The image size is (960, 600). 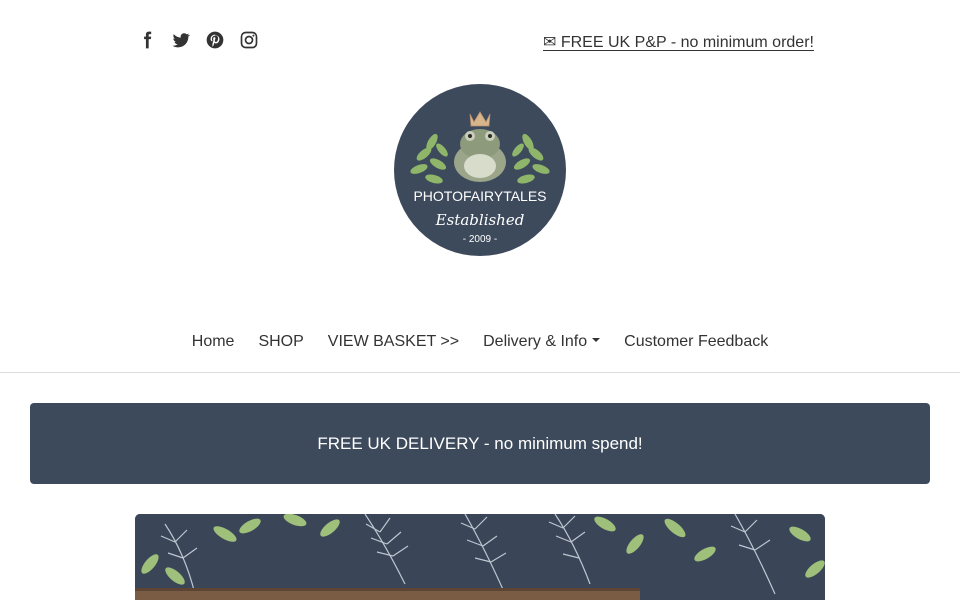 What do you see at coordinates (480, 239) in the screenshot?
I see `logo-year: - 2009 -` at bounding box center [480, 239].